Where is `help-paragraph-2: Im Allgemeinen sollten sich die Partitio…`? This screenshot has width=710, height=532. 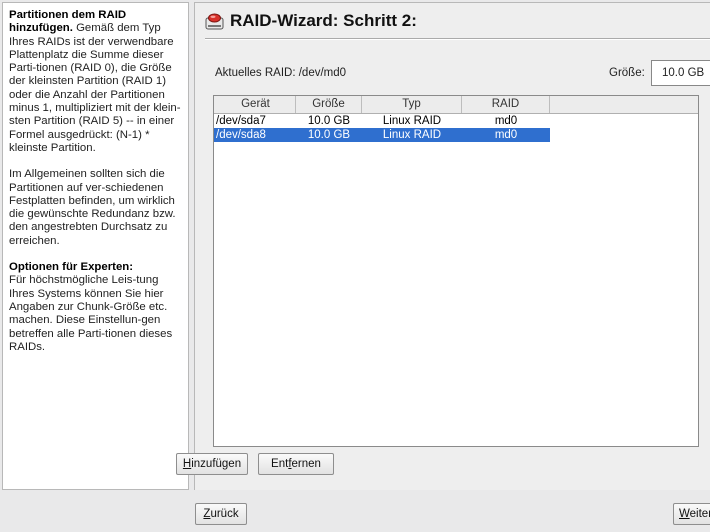 help-paragraph-2: Im Allgemeinen sollten sich die Partitio… is located at coordinates (92, 207).